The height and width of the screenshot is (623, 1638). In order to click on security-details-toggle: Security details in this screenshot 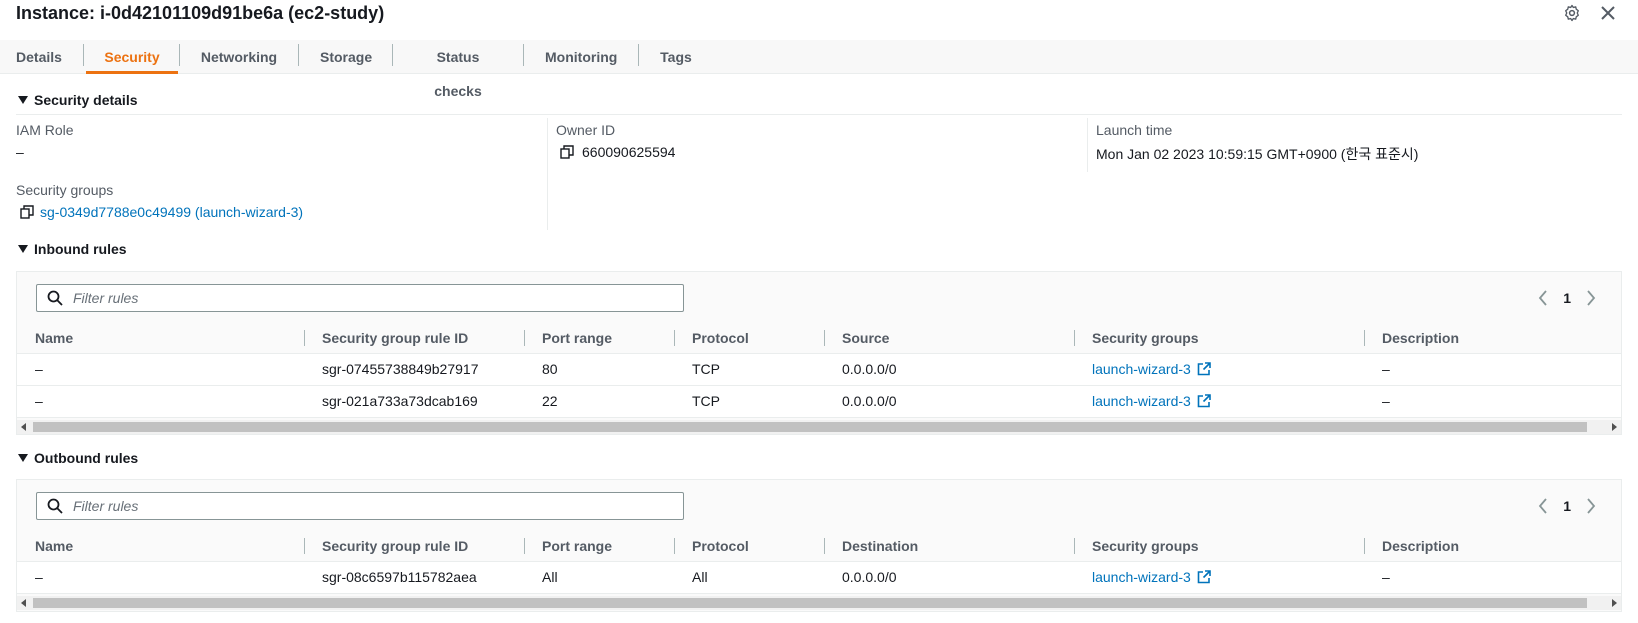, I will do `click(78, 100)`.